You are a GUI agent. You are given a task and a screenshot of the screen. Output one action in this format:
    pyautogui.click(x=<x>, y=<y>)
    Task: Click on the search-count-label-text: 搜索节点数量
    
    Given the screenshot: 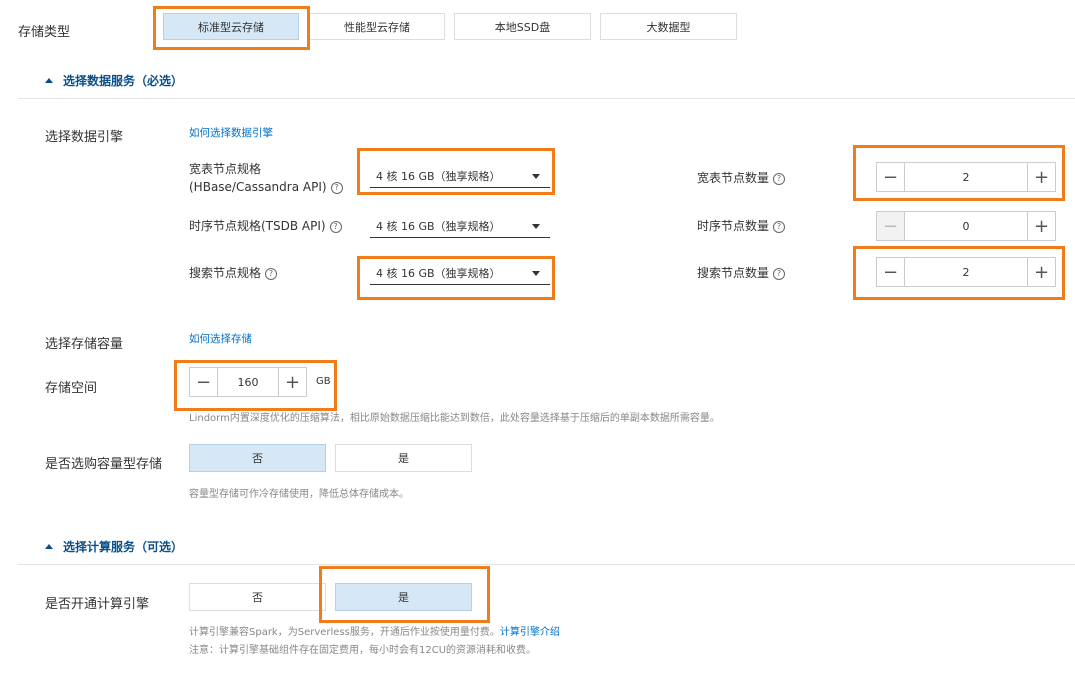 What is the action you would take?
    pyautogui.click(x=733, y=273)
    